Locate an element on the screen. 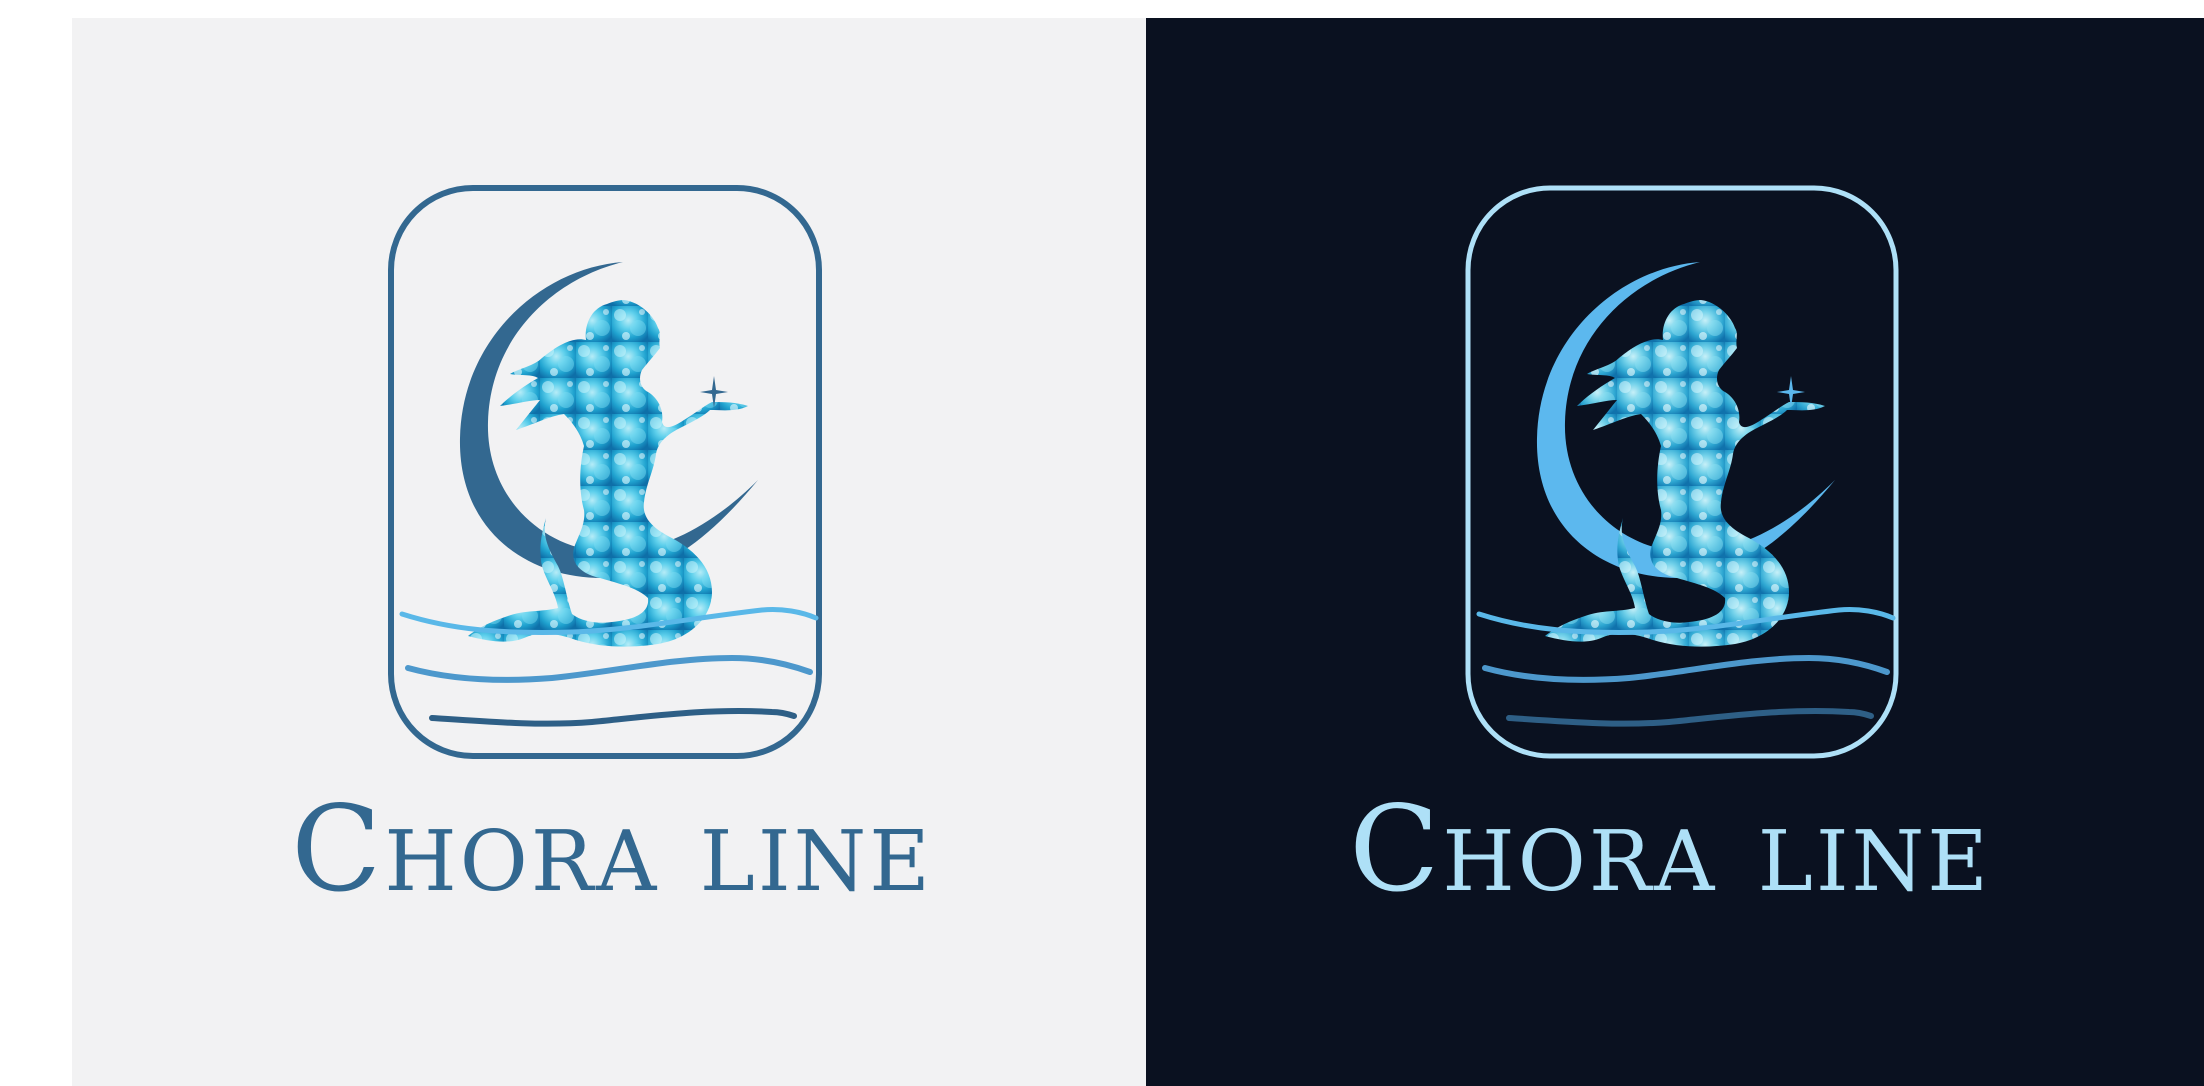 This screenshot has height=1086, width=2204. logo-emblem-light is located at coordinates (605, 472).